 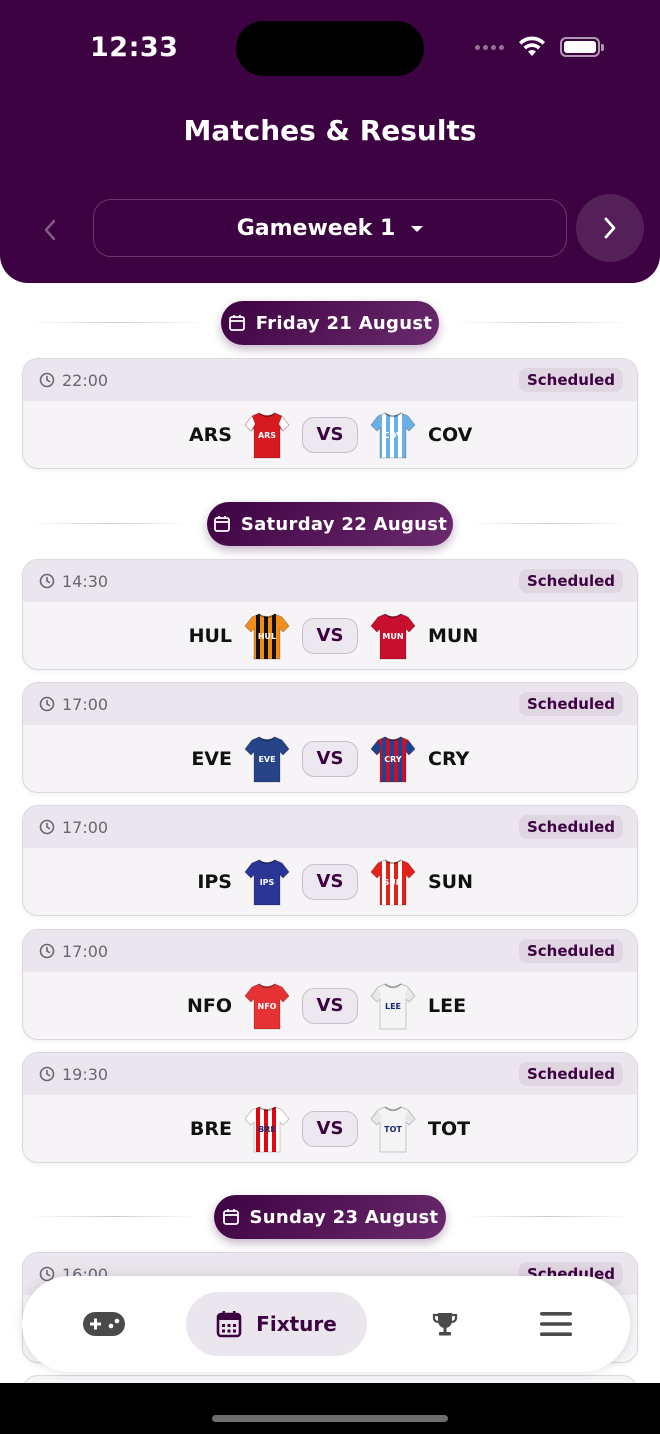 What do you see at coordinates (330, 1408) in the screenshot?
I see `home-bar` at bounding box center [330, 1408].